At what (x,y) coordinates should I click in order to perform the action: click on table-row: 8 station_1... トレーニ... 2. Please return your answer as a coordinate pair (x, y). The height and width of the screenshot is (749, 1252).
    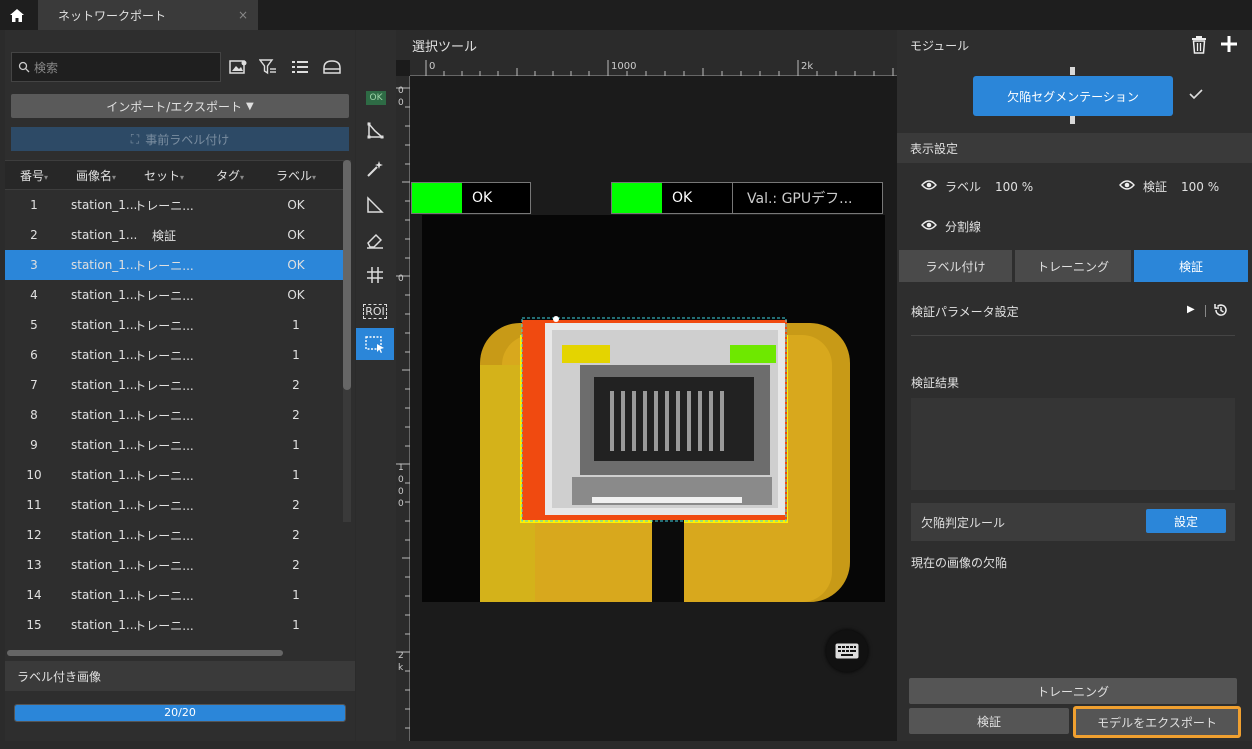
    Looking at the image, I should click on (174, 415).